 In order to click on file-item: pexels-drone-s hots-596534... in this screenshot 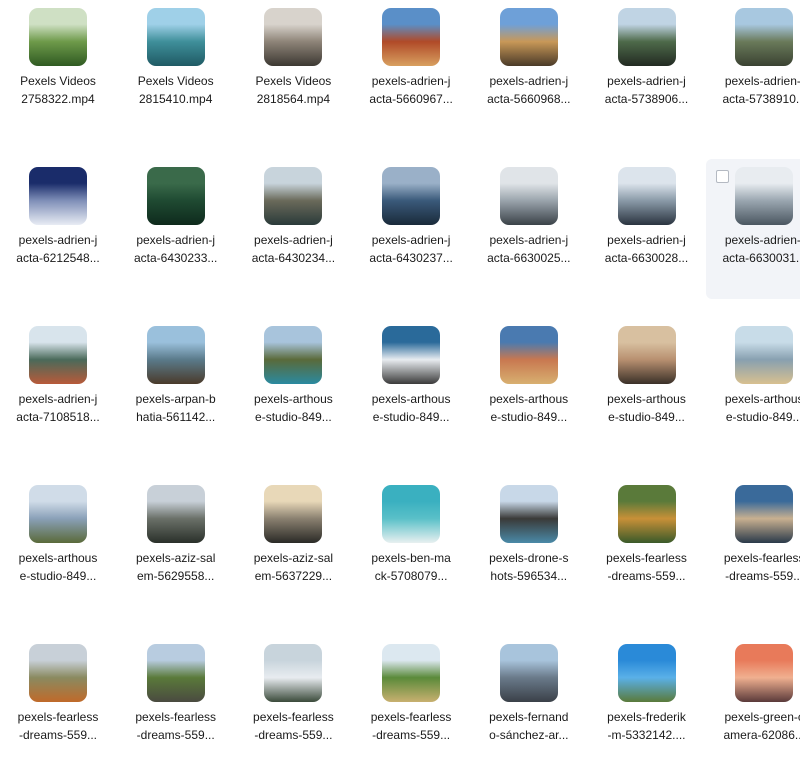, I will do `click(529, 547)`.